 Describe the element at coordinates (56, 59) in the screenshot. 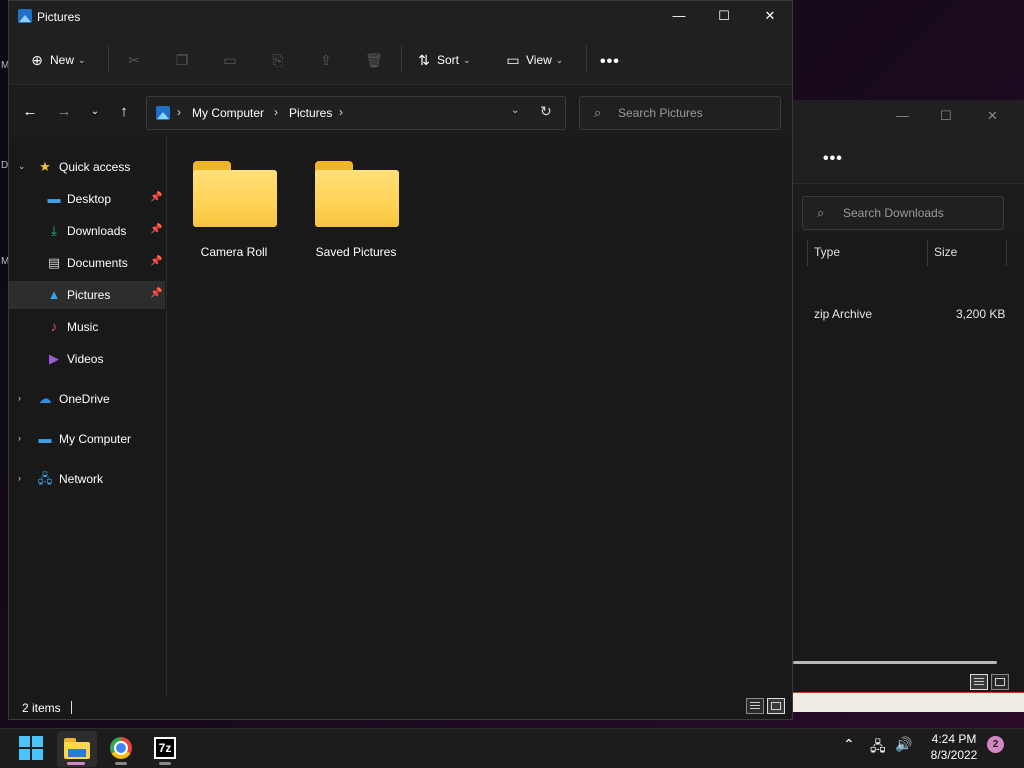

I see `new-button: ⊕ New ⌄` at that location.